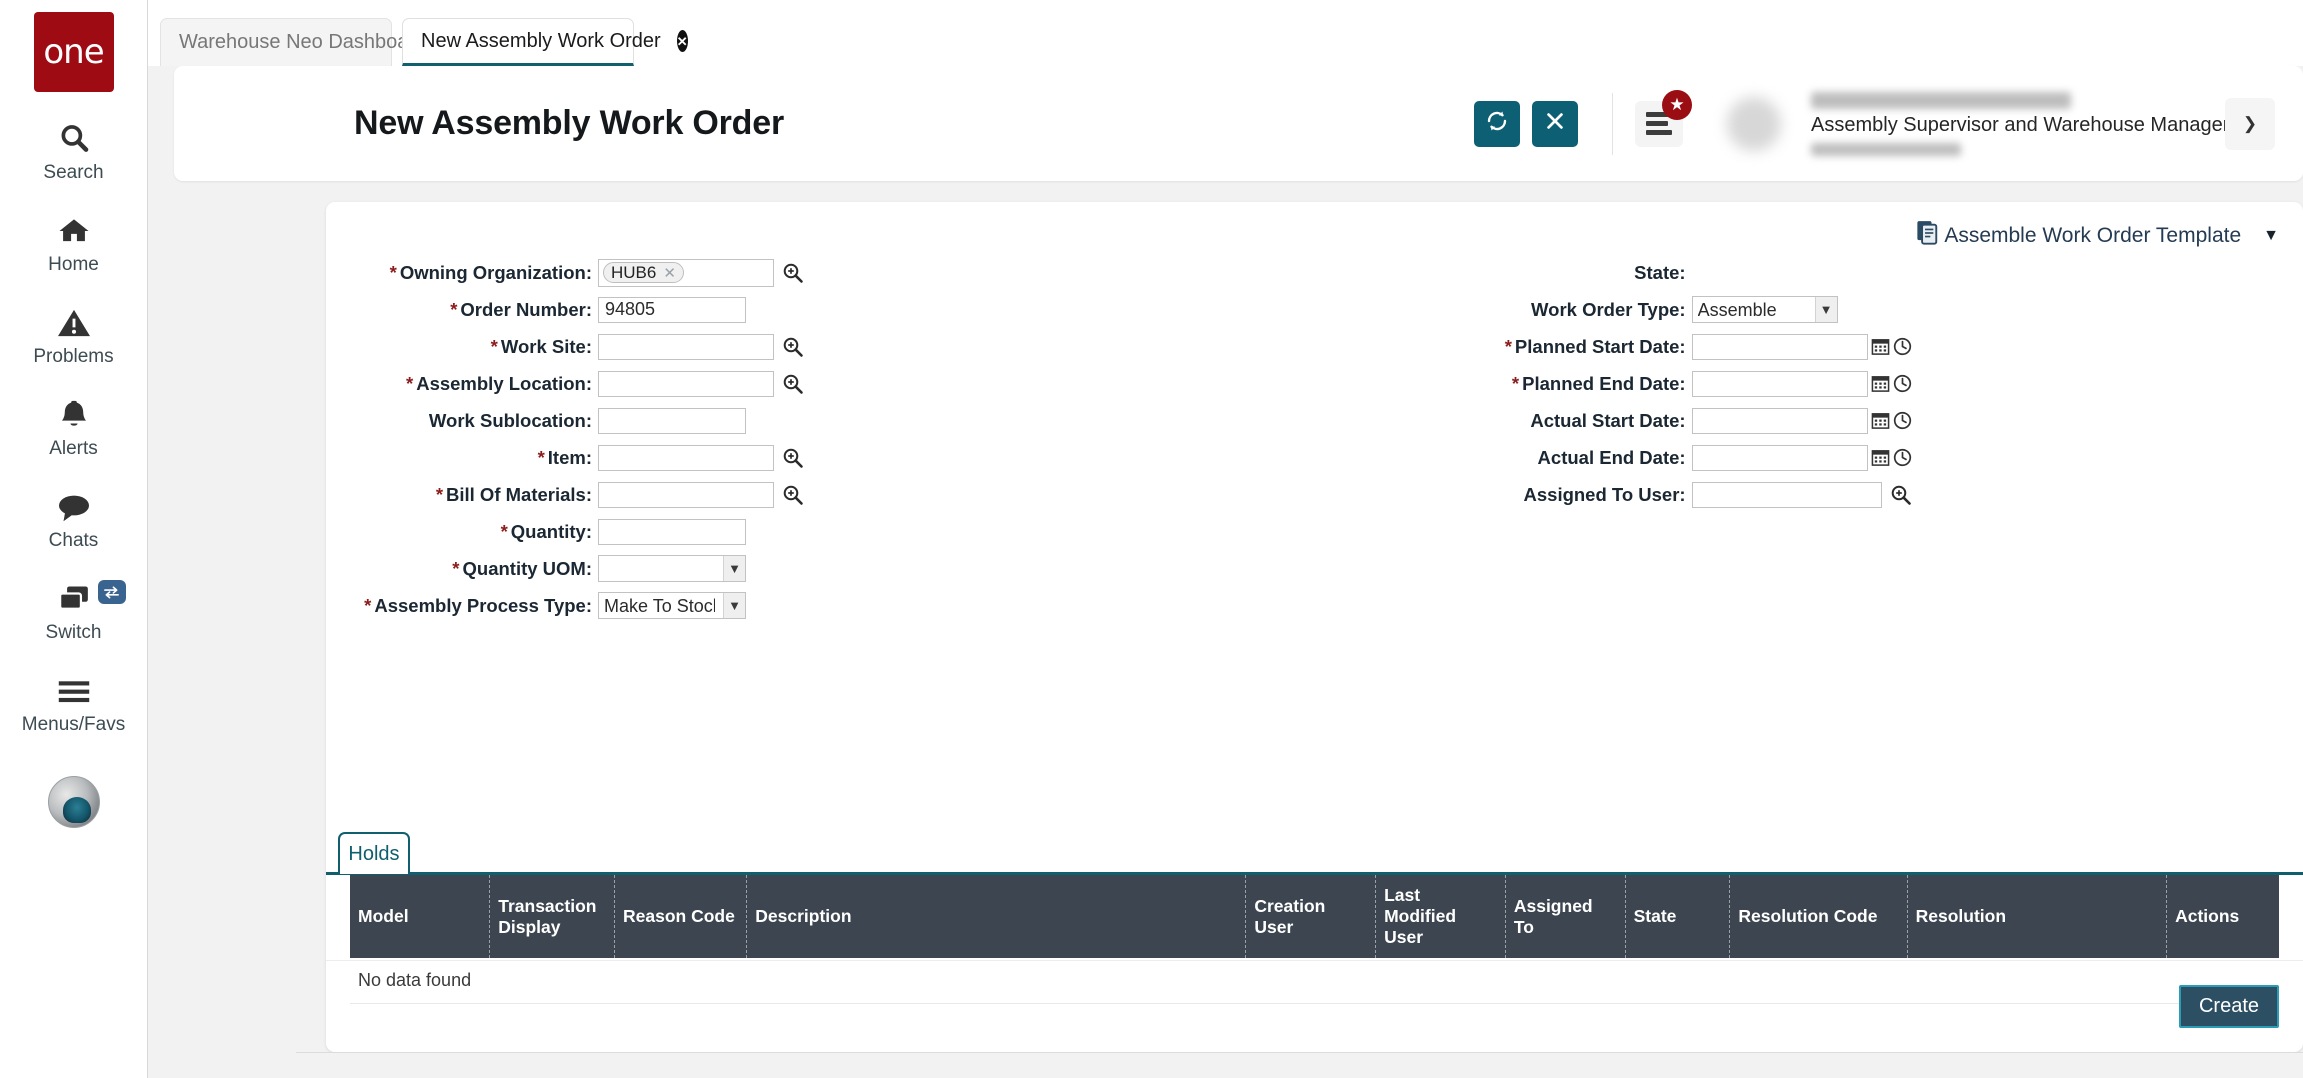 Image resolution: width=2303 pixels, height=1078 pixels. Describe the element at coordinates (634, 272) in the screenshot. I see `chip-label: HUB6` at that location.